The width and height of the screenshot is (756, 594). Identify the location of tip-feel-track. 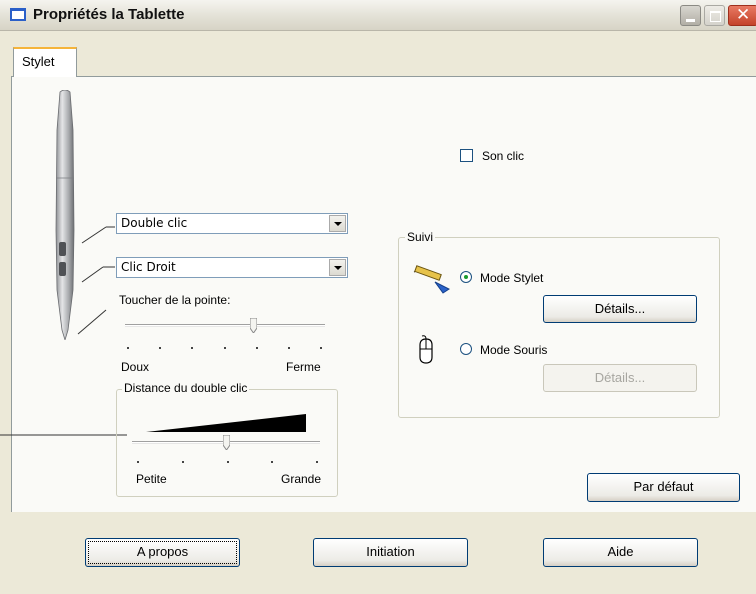
(225, 325).